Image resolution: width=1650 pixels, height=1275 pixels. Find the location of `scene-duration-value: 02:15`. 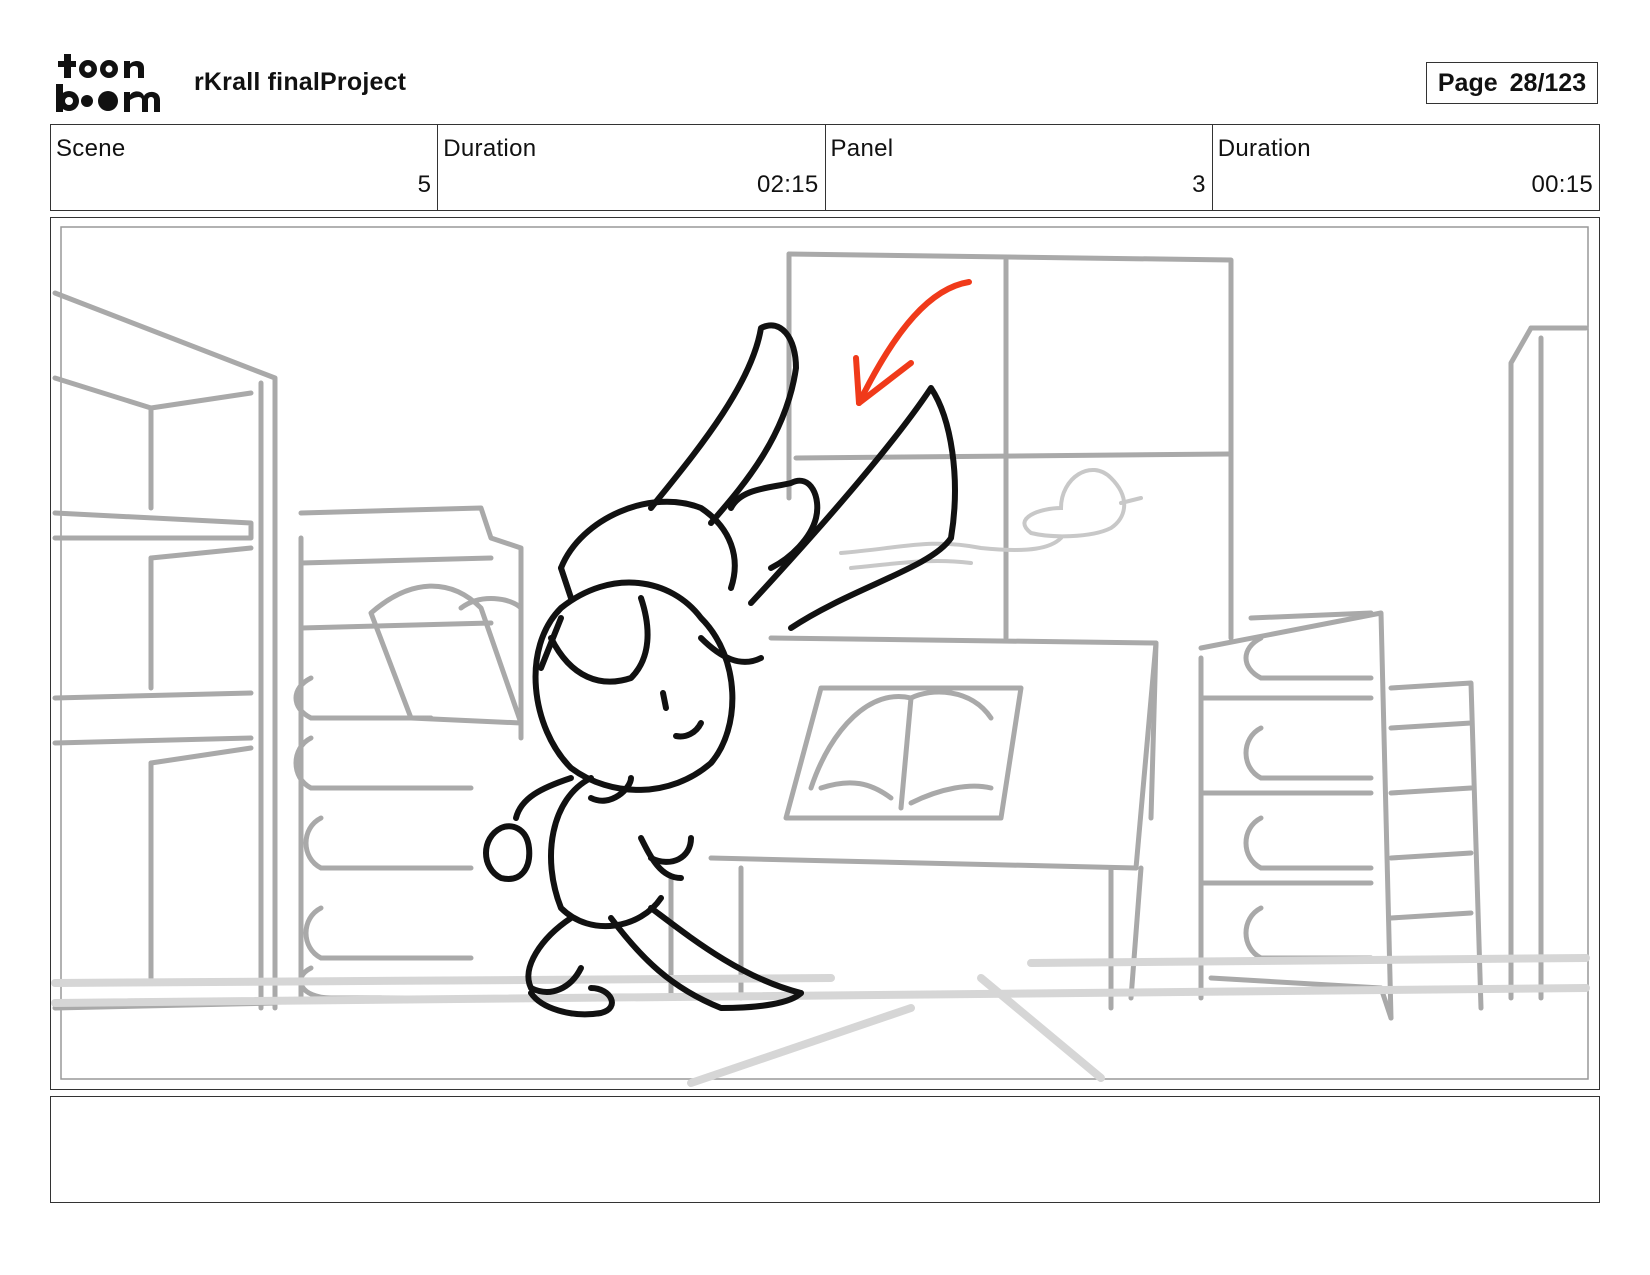

scene-duration-value: 02:15 is located at coordinates (787, 184).